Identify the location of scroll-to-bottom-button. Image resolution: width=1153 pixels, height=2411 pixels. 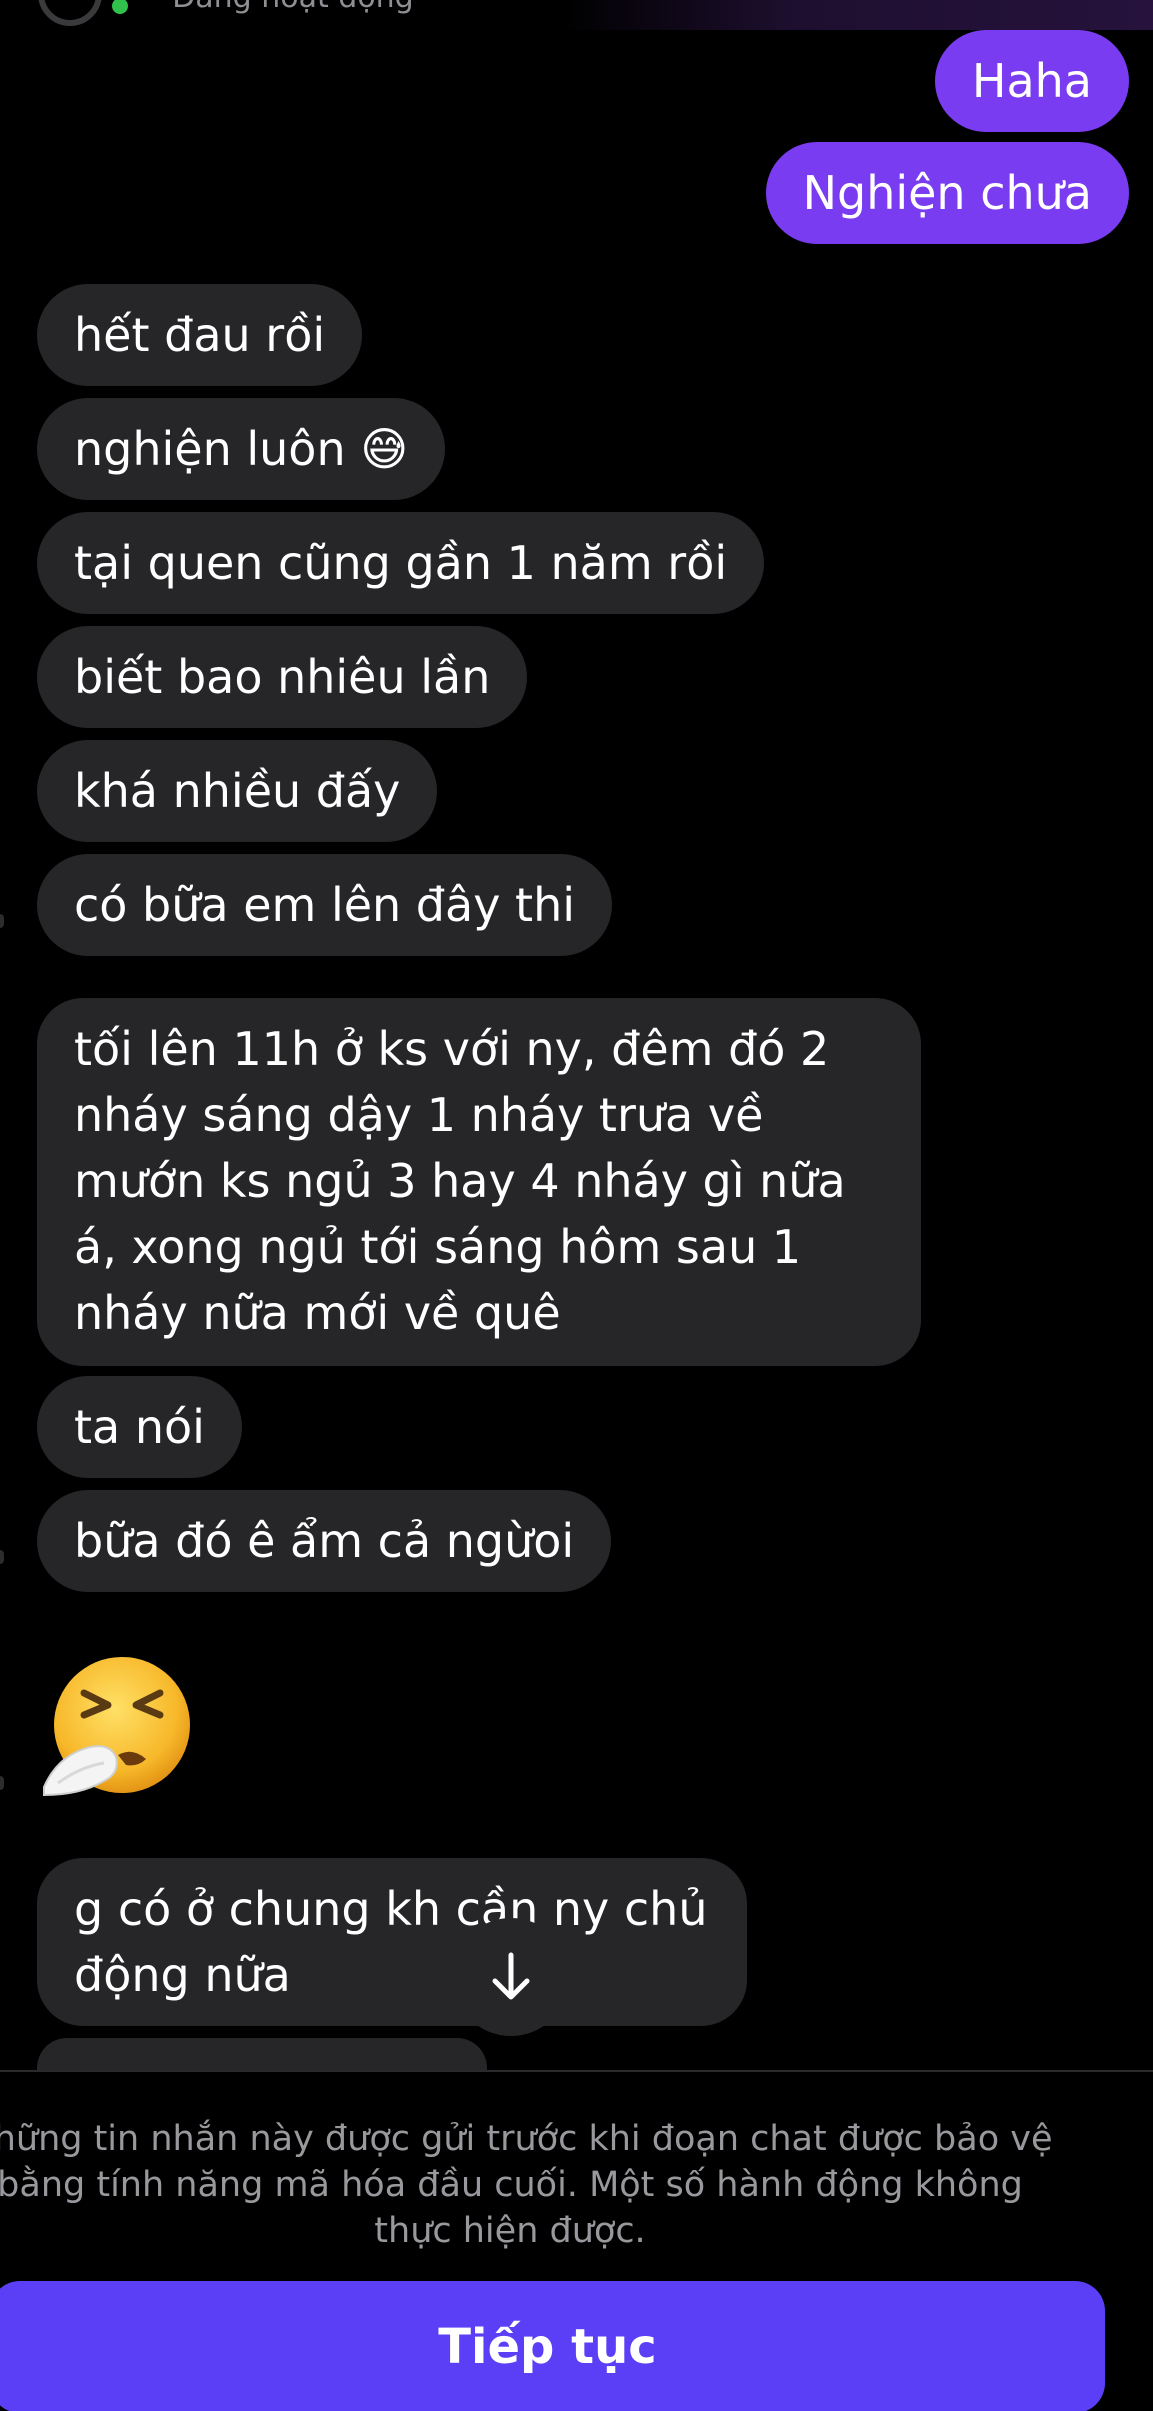
(511, 1977).